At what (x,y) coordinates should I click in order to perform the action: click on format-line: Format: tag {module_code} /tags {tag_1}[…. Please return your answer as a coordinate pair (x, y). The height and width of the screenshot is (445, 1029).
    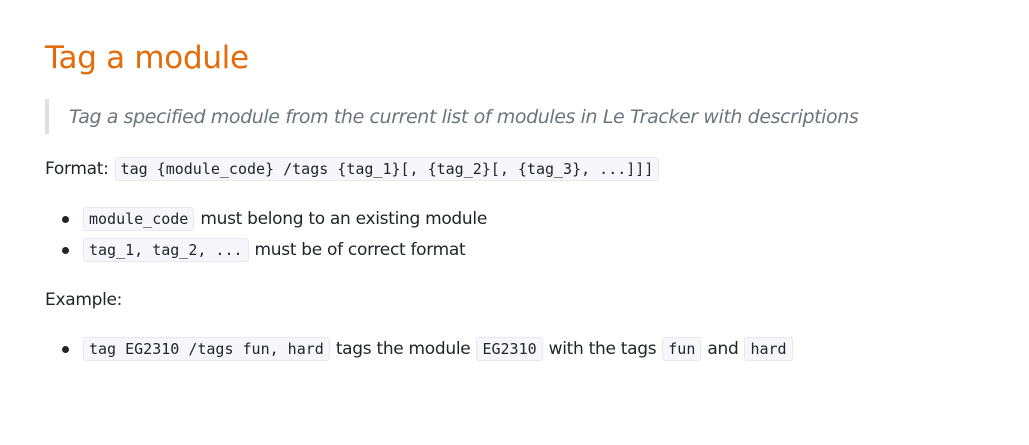
    Looking at the image, I should click on (352, 169).